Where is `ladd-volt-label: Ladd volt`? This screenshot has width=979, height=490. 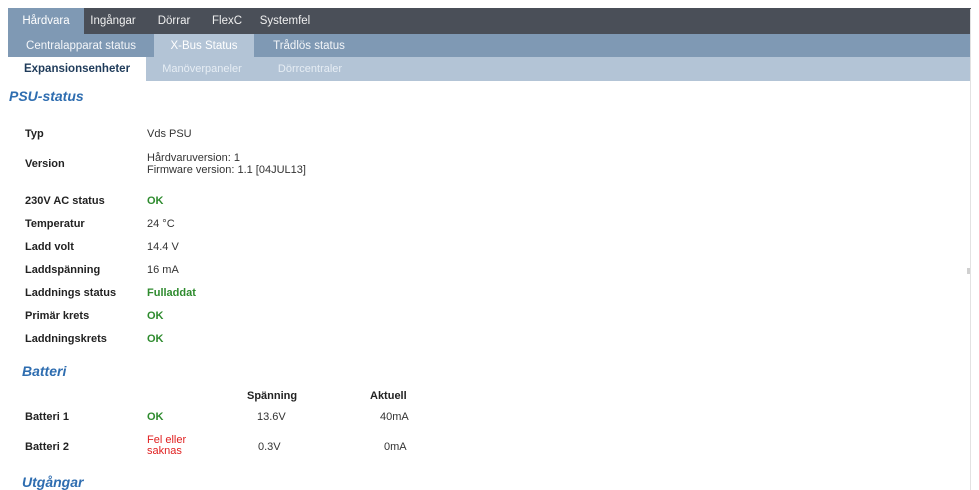 ladd-volt-label: Ladd volt is located at coordinates (49, 247).